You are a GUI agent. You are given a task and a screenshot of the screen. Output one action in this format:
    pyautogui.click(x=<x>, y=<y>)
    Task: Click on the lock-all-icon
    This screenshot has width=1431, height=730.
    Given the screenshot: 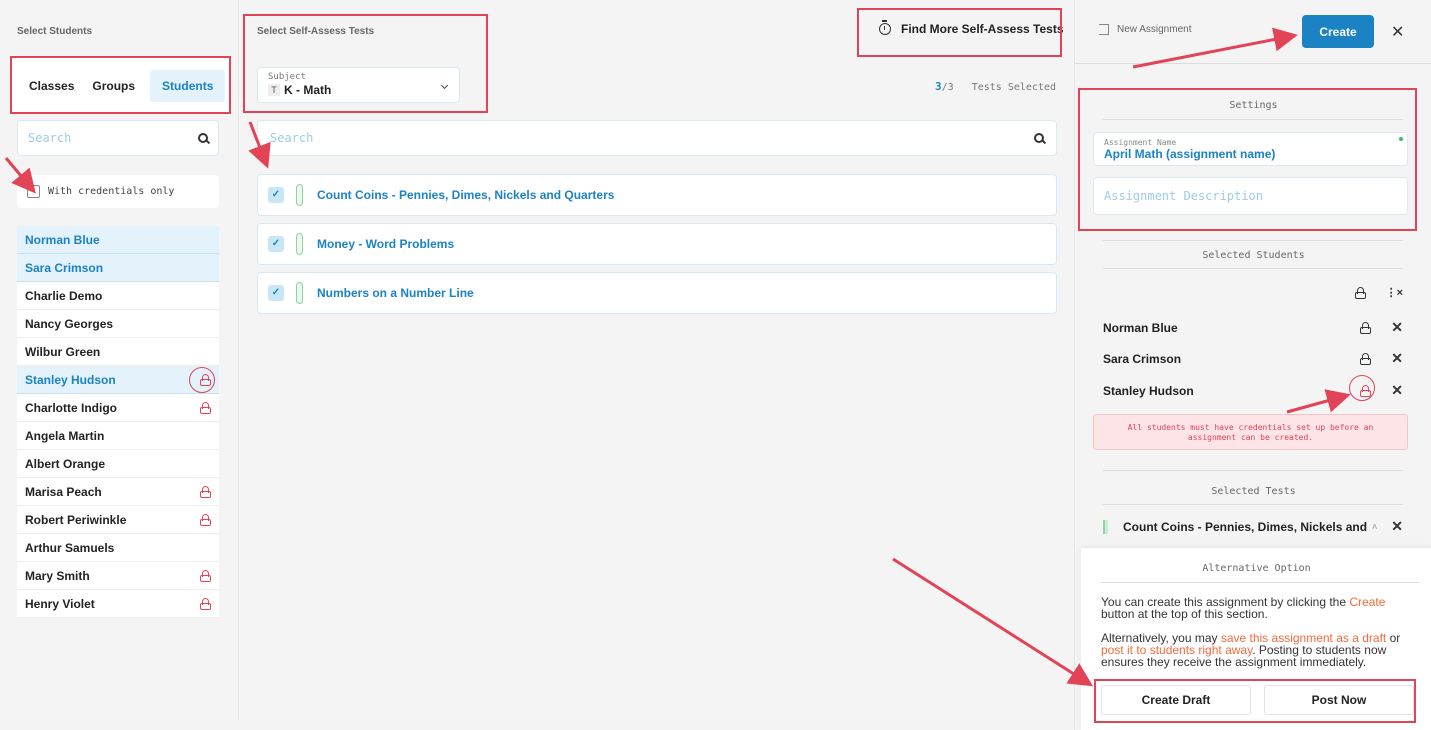 What is the action you would take?
    pyautogui.click(x=1360, y=292)
    